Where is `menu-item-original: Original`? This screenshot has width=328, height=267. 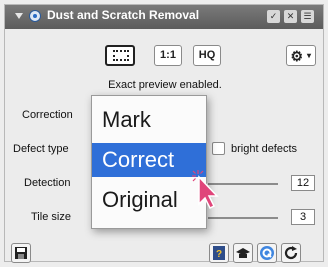
menu-item-original: Original is located at coordinates (149, 200).